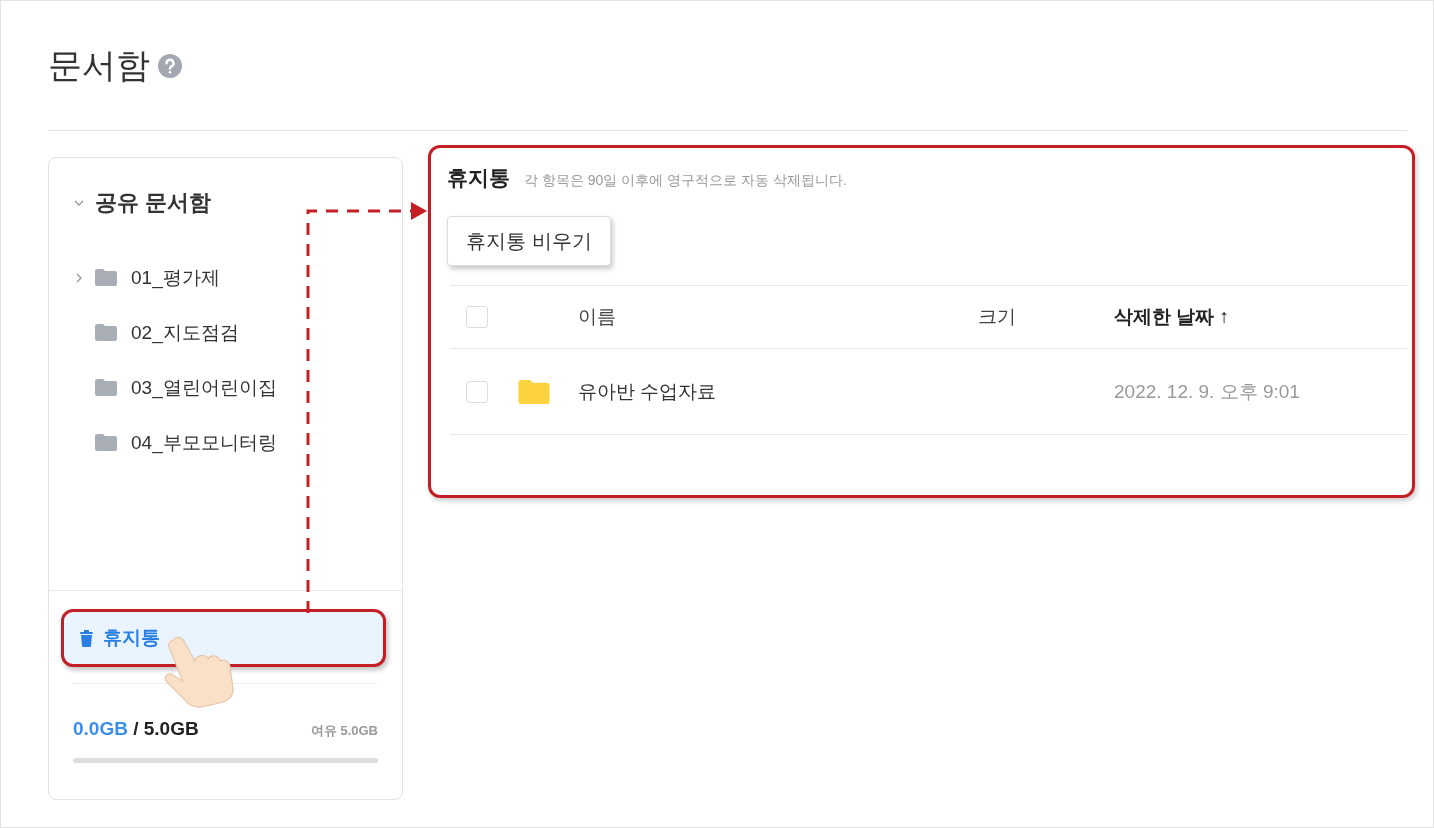  Describe the element at coordinates (199, 672) in the screenshot. I see `pointing-hand-drawing` at that location.